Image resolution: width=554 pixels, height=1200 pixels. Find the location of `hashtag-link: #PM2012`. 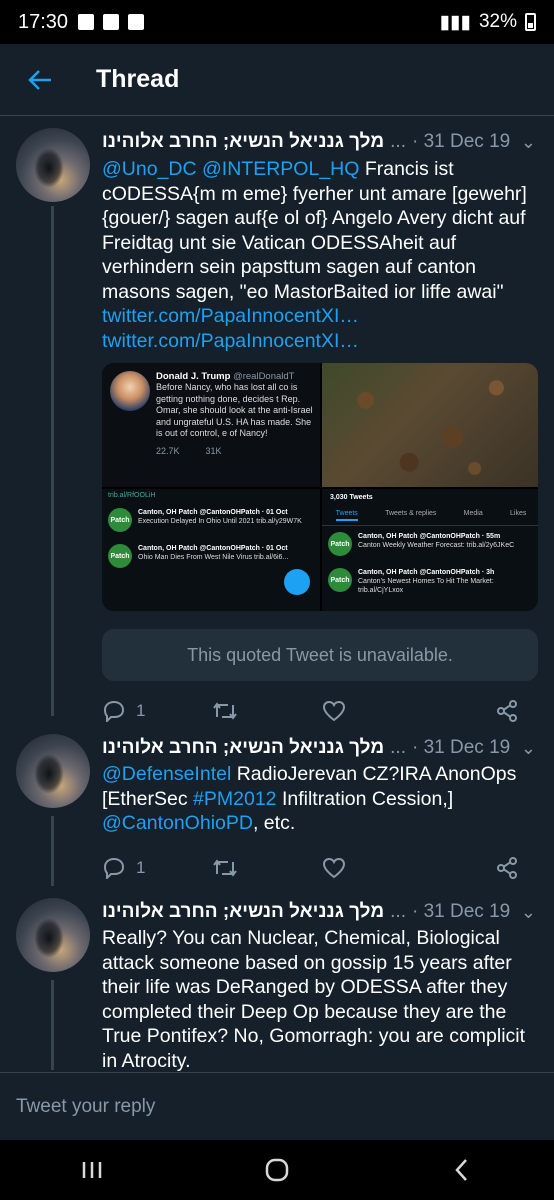

hashtag-link: #PM2012 is located at coordinates (234, 799).